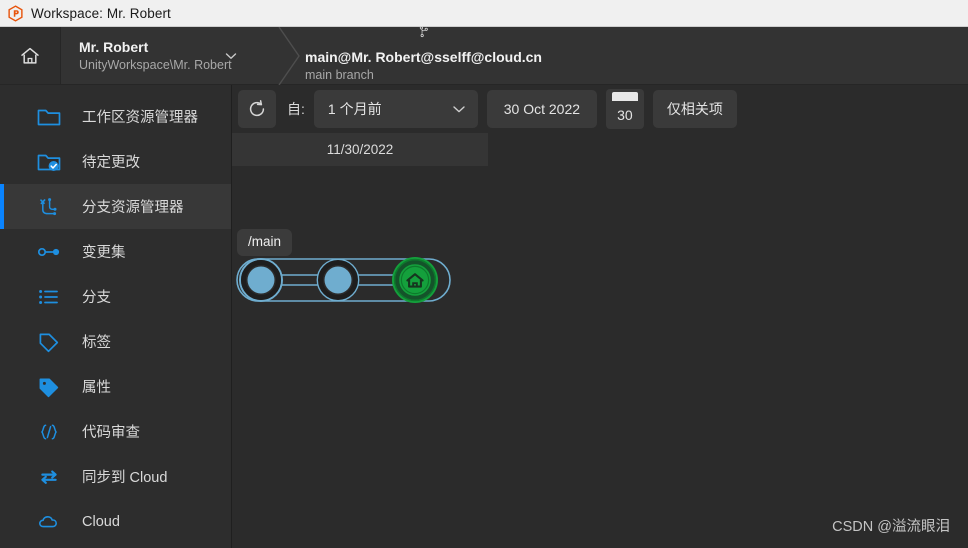 The height and width of the screenshot is (548, 968). What do you see at coordinates (96, 298) in the screenshot?
I see `sidebar-item-label: 分支` at bounding box center [96, 298].